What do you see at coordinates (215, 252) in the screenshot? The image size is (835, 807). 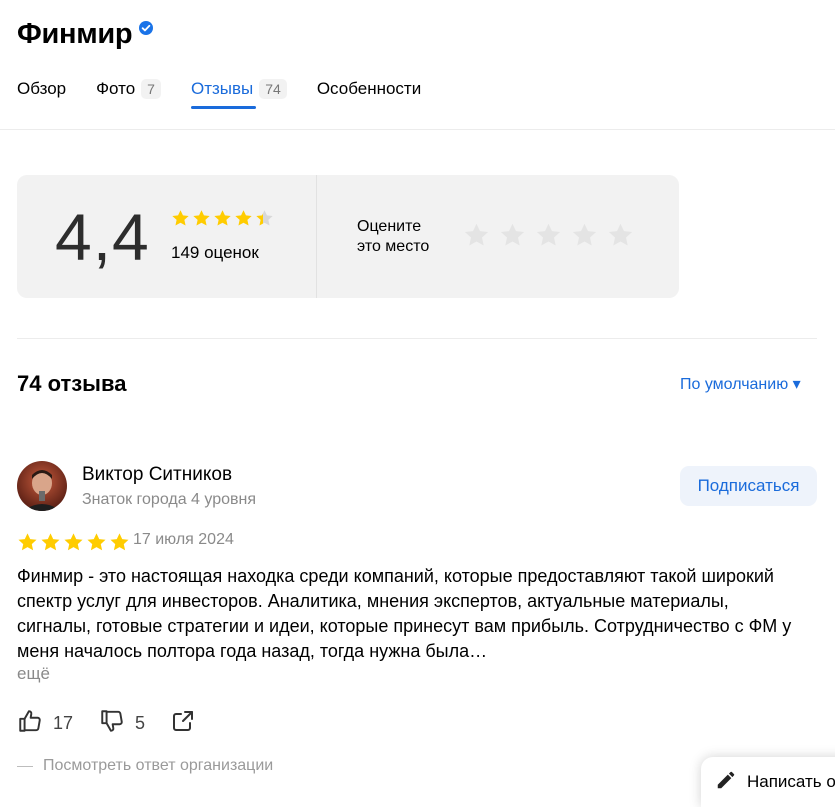 I see `rating-count: 149 оценок` at bounding box center [215, 252].